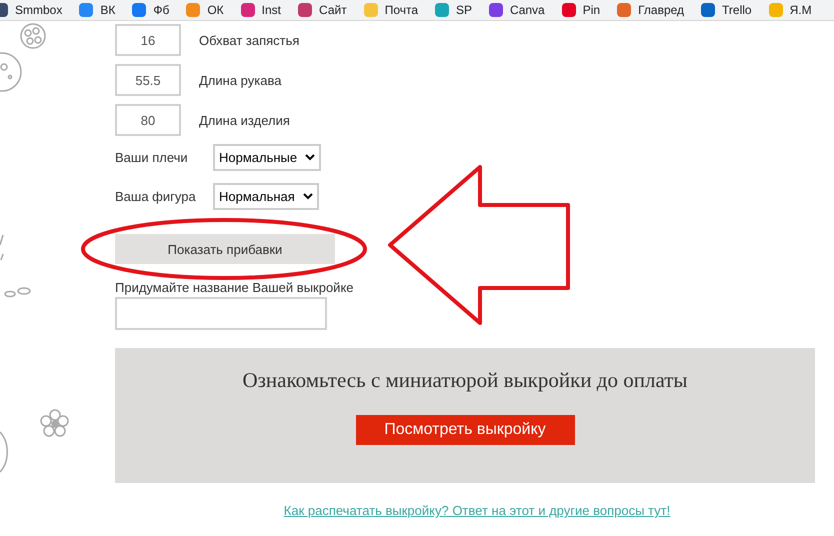  What do you see at coordinates (225, 249) in the screenshot?
I see `show-allowances-button: Показать прибавки` at bounding box center [225, 249].